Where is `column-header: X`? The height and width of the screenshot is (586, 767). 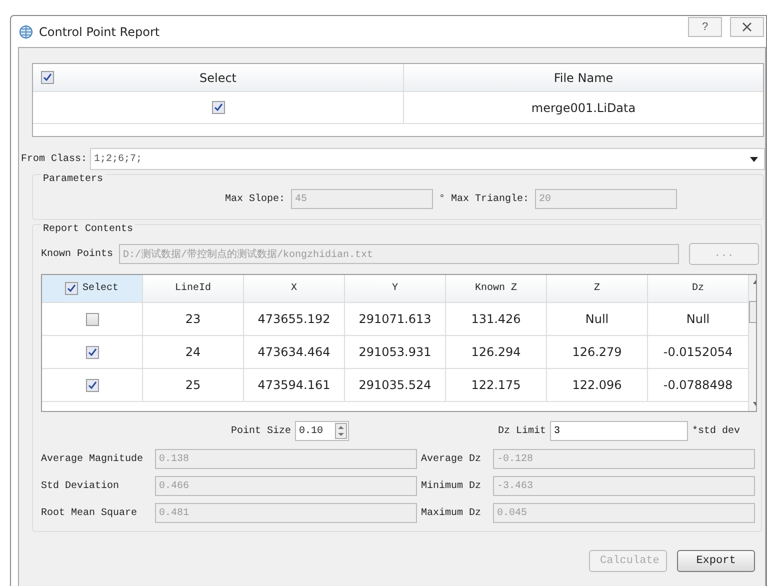
column-header: X is located at coordinates (293, 288).